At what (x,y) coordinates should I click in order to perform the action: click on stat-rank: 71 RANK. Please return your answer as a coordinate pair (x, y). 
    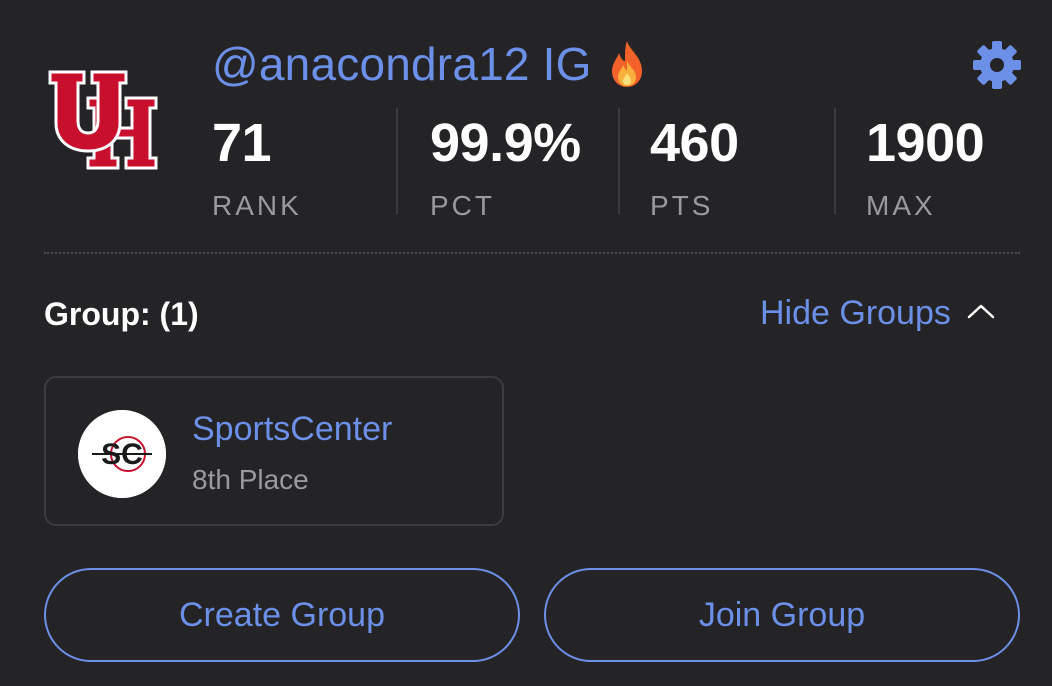
    Looking at the image, I should click on (257, 165).